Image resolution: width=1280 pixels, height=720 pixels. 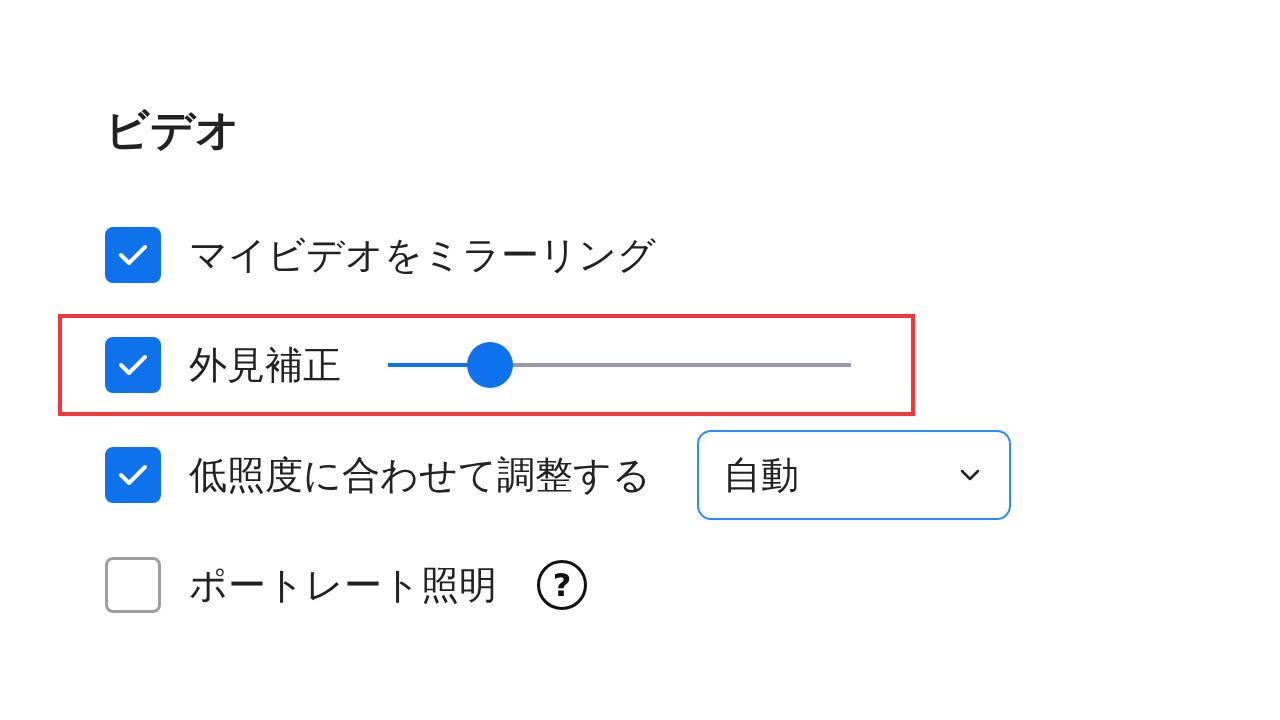 What do you see at coordinates (562, 585) in the screenshot?
I see `help-icon: ?` at bounding box center [562, 585].